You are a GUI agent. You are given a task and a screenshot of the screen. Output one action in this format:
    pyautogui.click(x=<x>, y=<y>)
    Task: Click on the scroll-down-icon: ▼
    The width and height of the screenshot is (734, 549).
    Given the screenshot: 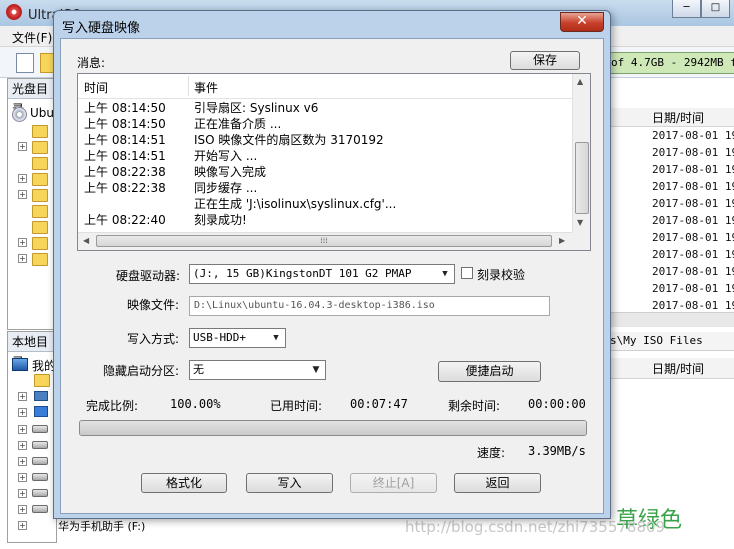 What is the action you would take?
    pyautogui.click(x=580, y=222)
    